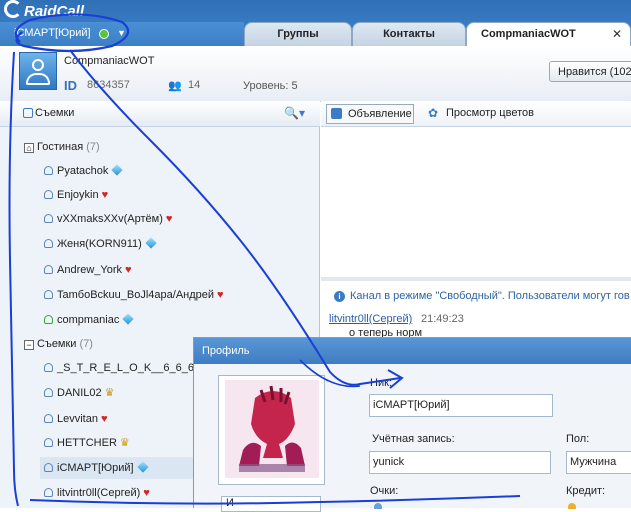  Describe the element at coordinates (89, 320) in the screenshot. I see `user-list-item: compmaniac` at that location.